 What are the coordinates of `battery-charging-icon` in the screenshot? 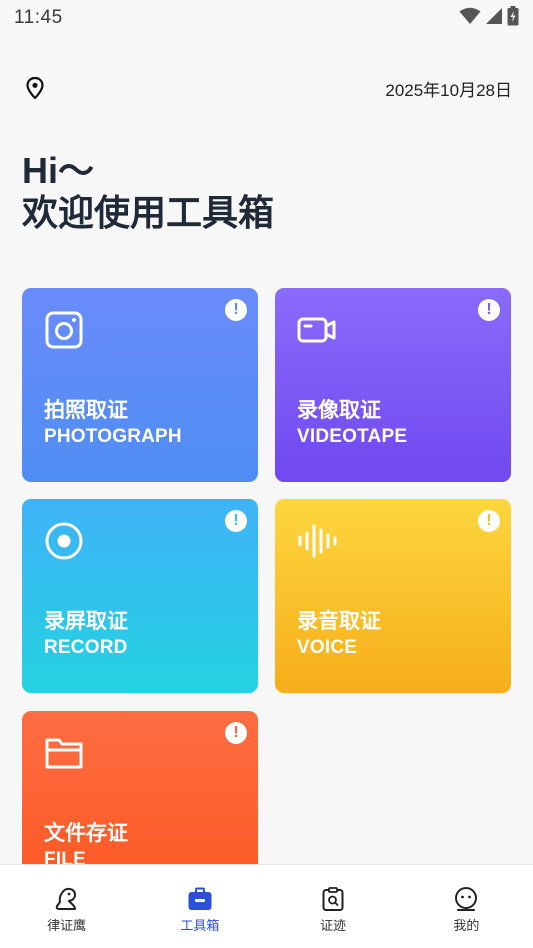 It's located at (513, 18).